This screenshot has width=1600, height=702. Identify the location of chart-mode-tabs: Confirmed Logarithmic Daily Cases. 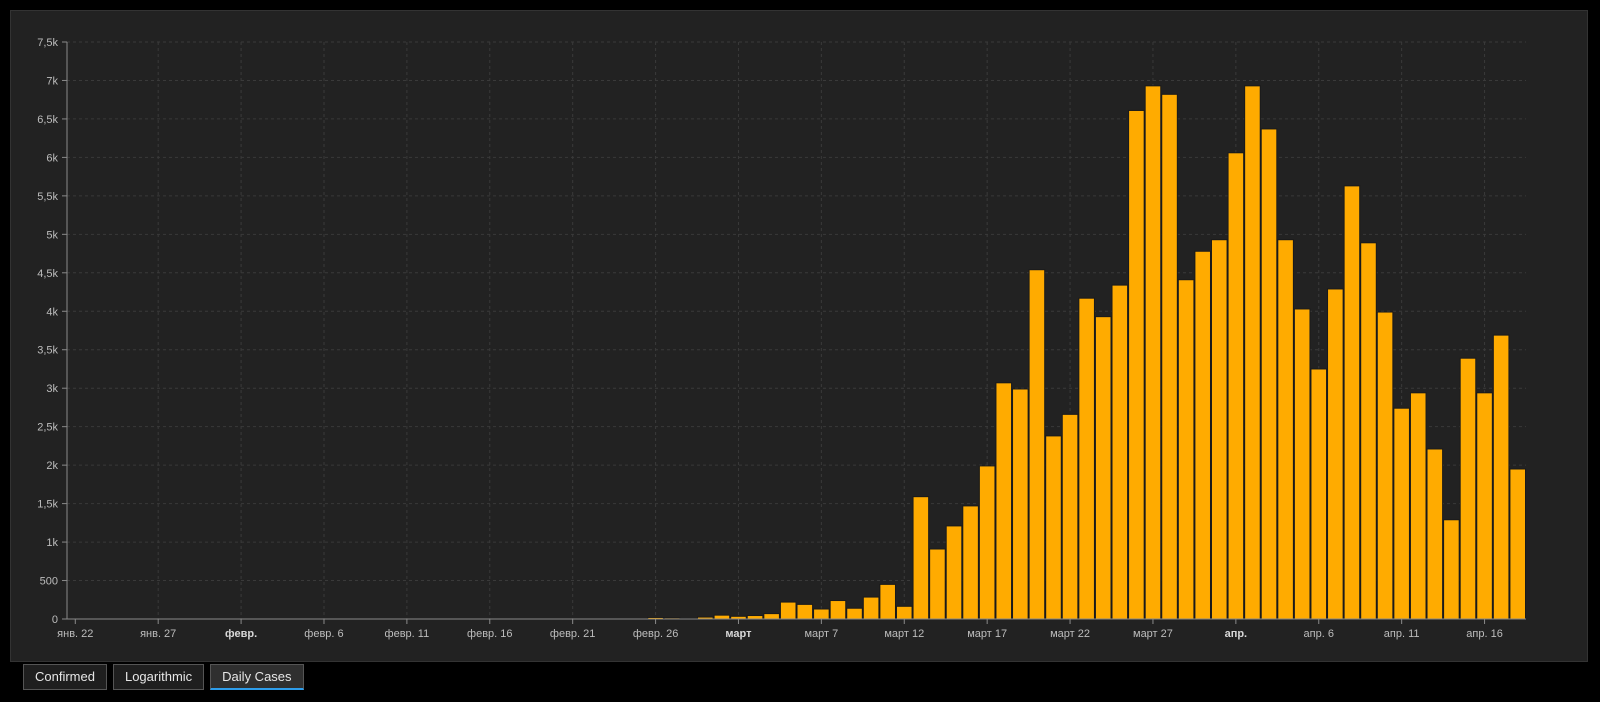
(163, 677).